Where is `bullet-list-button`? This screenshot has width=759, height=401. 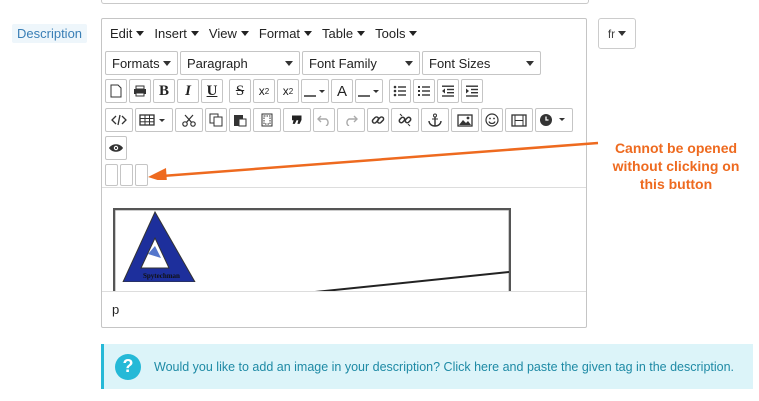 bullet-list-button is located at coordinates (400, 91).